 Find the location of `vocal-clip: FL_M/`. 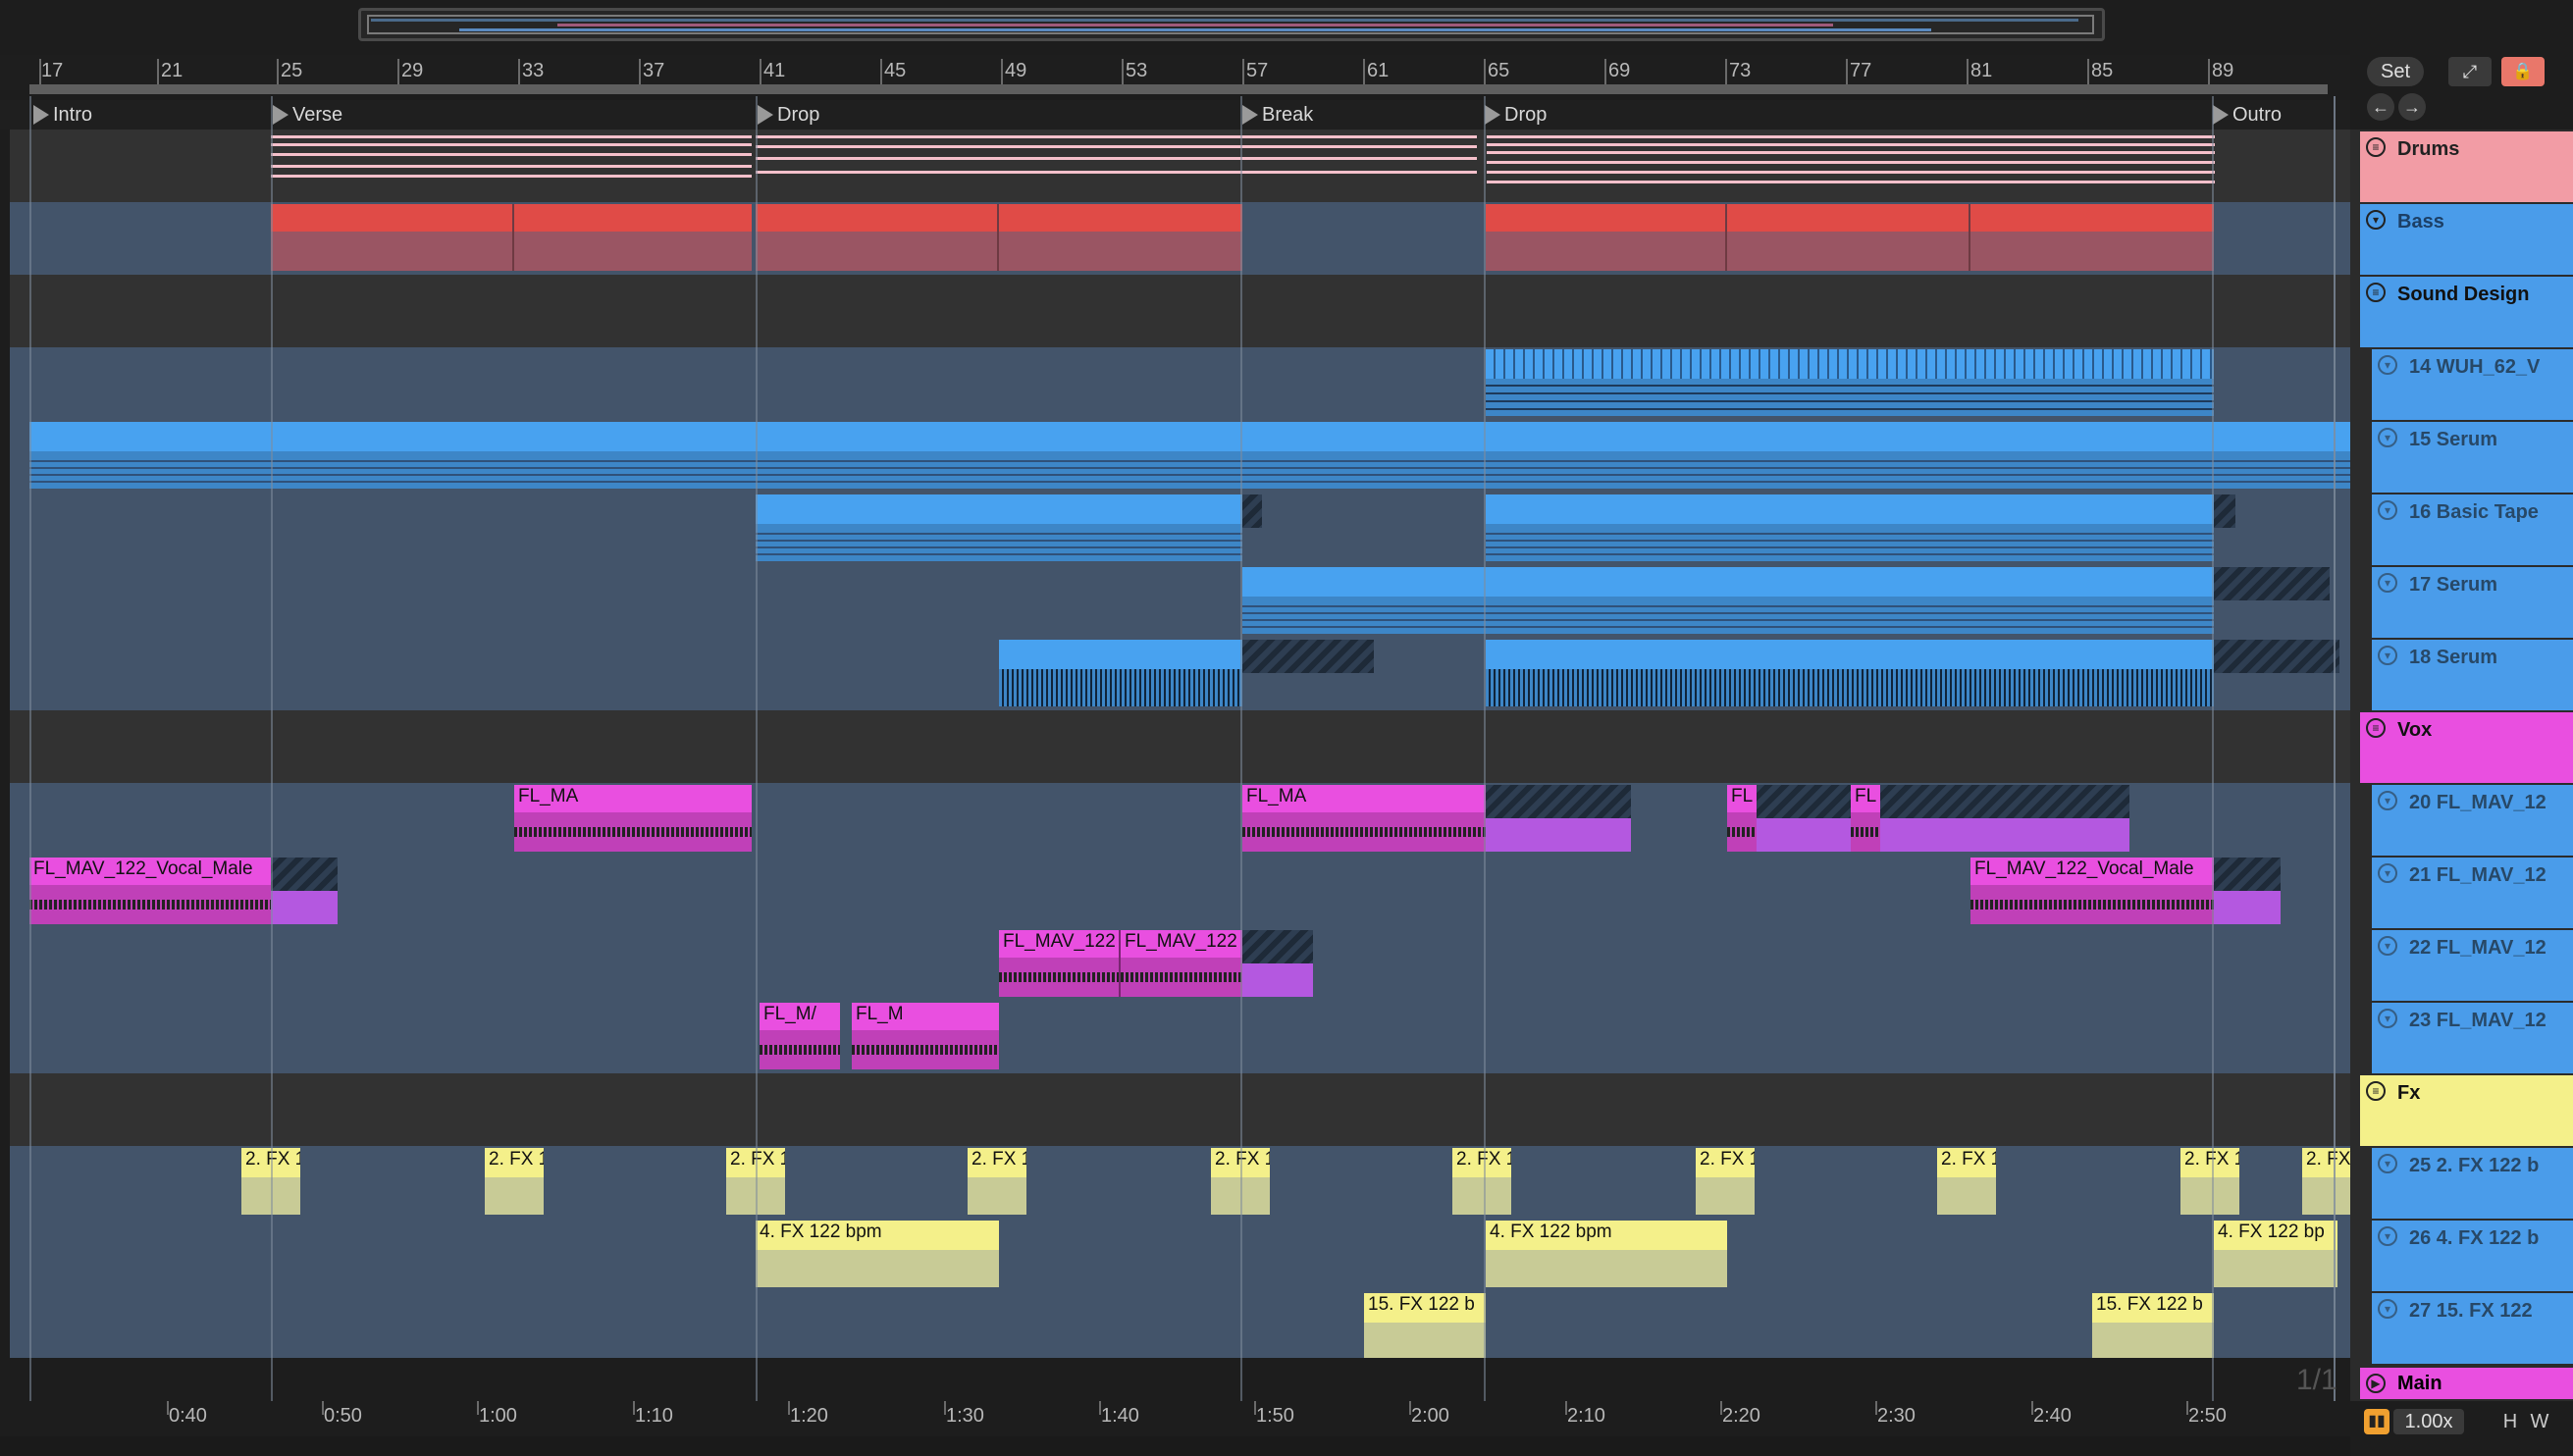

vocal-clip: FL_M/ is located at coordinates (800, 1036).